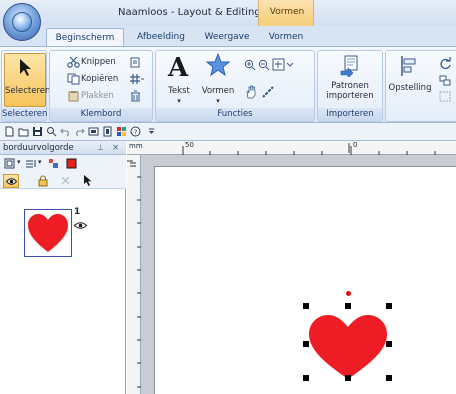 This screenshot has width=456, height=394. I want to click on sort-order-icon, so click(31, 163).